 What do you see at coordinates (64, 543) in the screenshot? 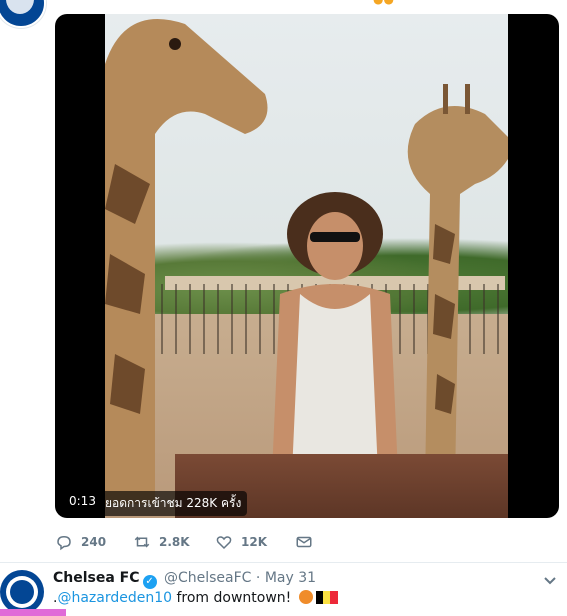
I see `reply-icon` at bounding box center [64, 543].